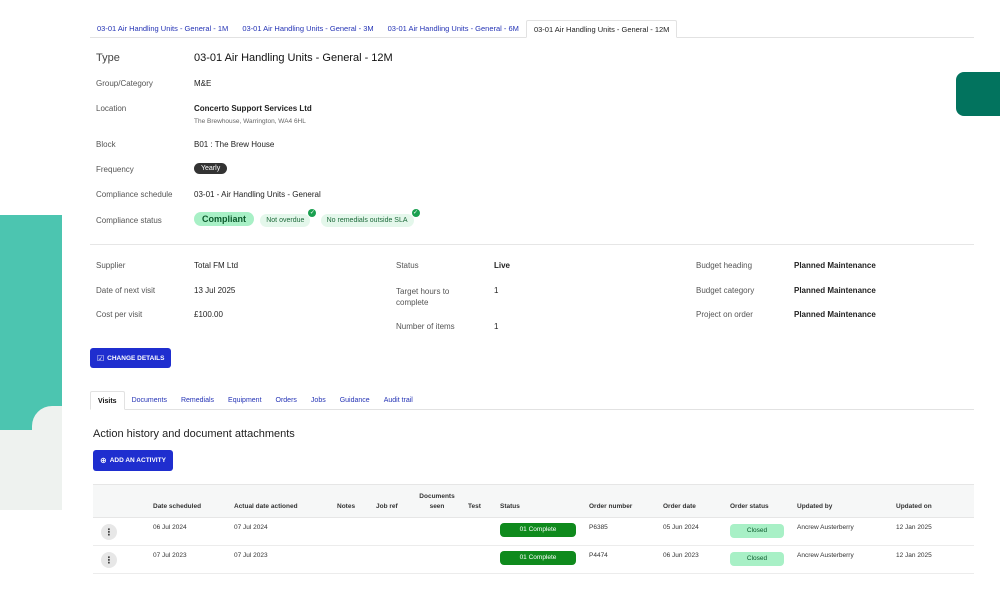 The image size is (1000, 589). I want to click on frequency-badge: Yearly, so click(211, 168).